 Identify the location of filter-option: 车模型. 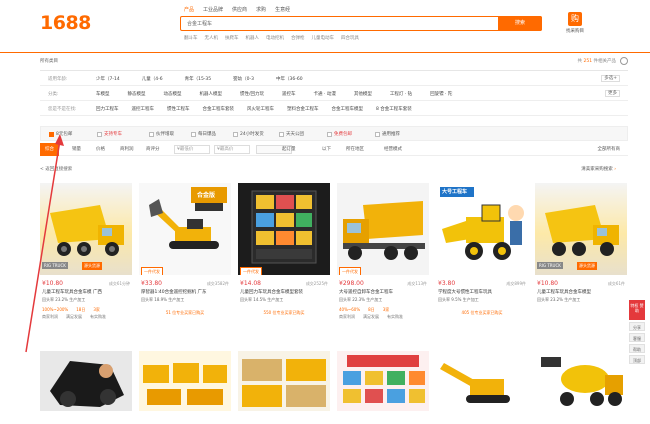
(103, 94).